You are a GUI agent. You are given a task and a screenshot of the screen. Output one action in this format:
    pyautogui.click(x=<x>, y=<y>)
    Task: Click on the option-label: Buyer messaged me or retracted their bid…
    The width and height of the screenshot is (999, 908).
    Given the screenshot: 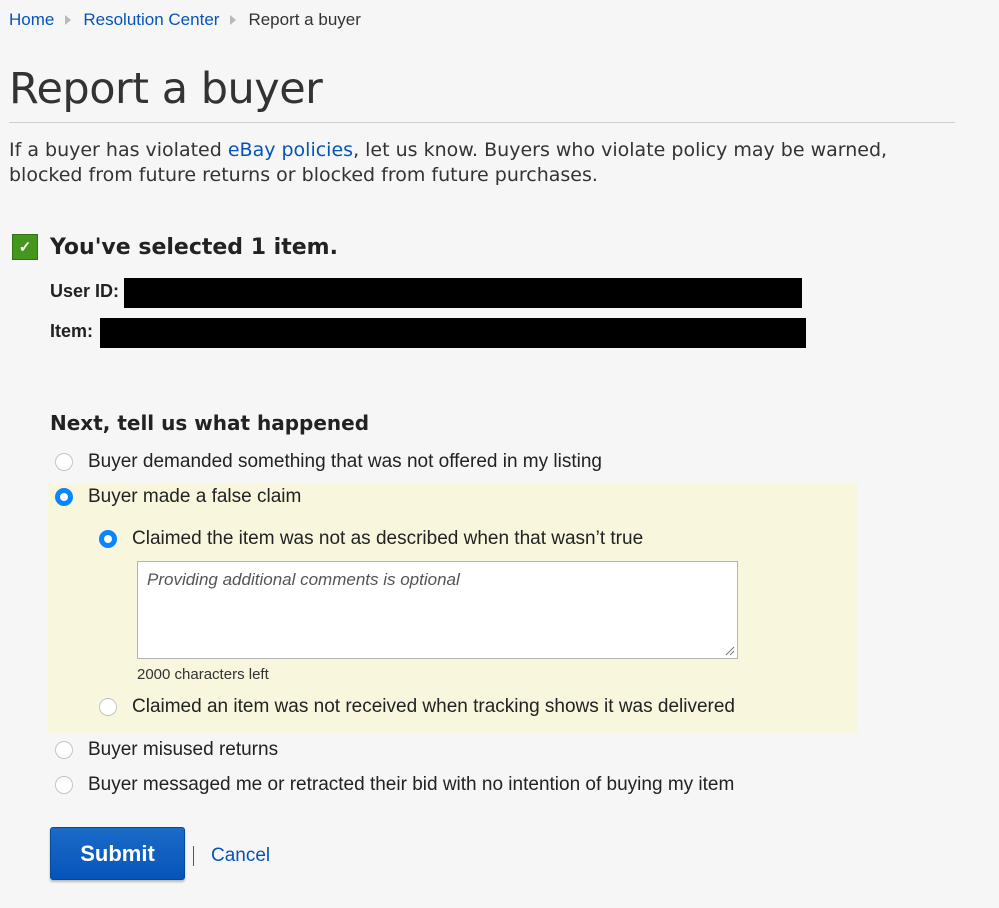 What is the action you would take?
    pyautogui.click(x=411, y=784)
    